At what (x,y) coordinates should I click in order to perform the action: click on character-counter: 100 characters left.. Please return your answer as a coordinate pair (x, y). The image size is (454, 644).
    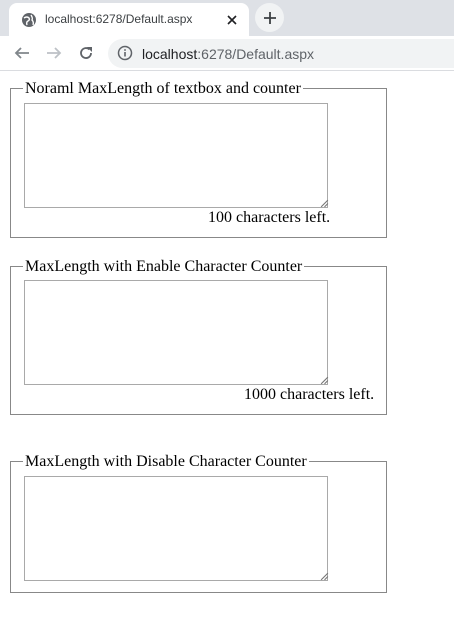
    Looking at the image, I should click on (269, 217).